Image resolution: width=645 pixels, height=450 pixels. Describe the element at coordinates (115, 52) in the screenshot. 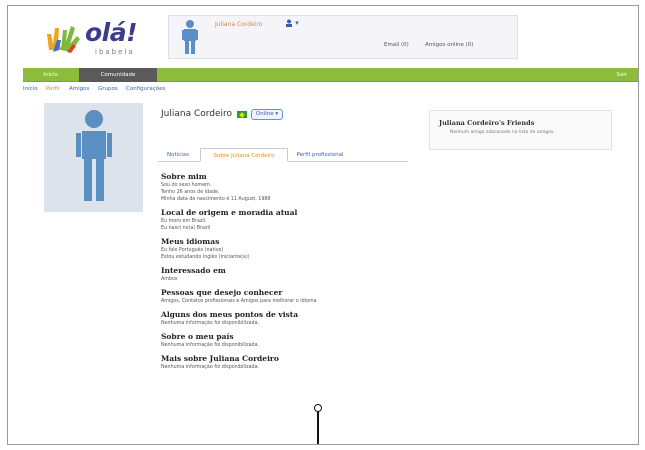

I see `logo-subtitle: ibabela` at that location.